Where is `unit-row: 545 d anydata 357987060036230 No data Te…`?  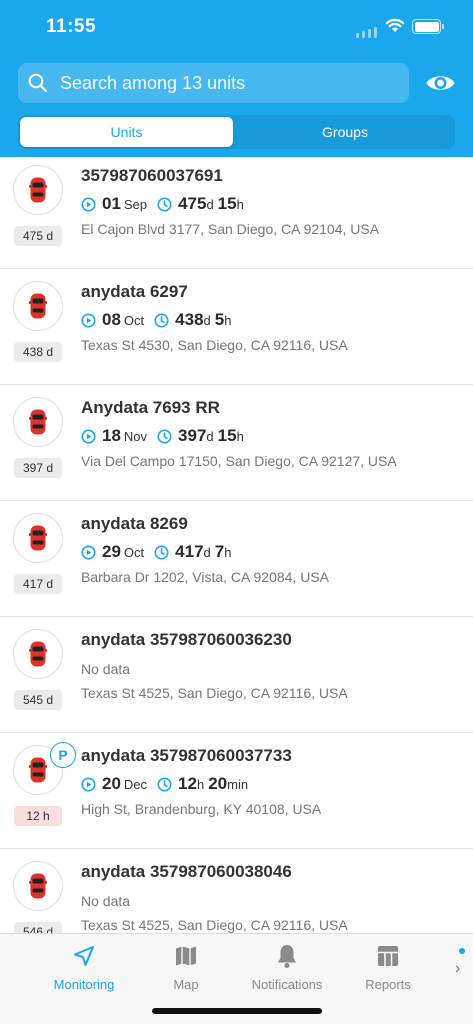 unit-row: 545 d anydata 357987060036230 No data Te… is located at coordinates (236, 675).